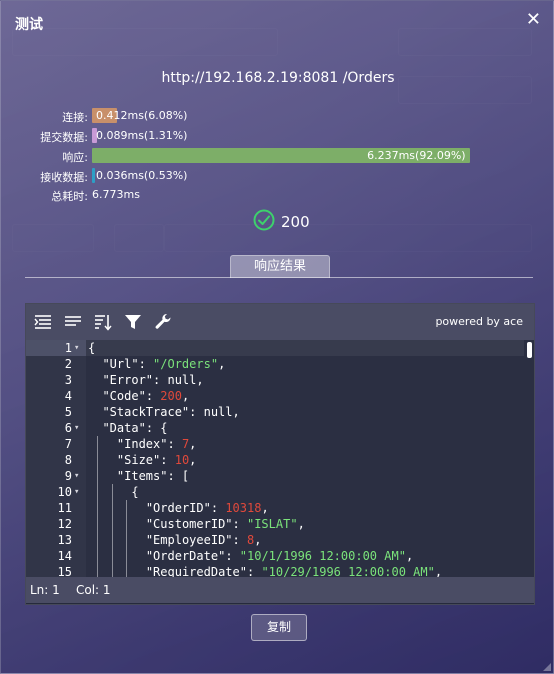 The height and width of the screenshot is (674, 554). Describe the element at coordinates (146, 412) in the screenshot. I see `code-token: "StackTrace"` at that location.